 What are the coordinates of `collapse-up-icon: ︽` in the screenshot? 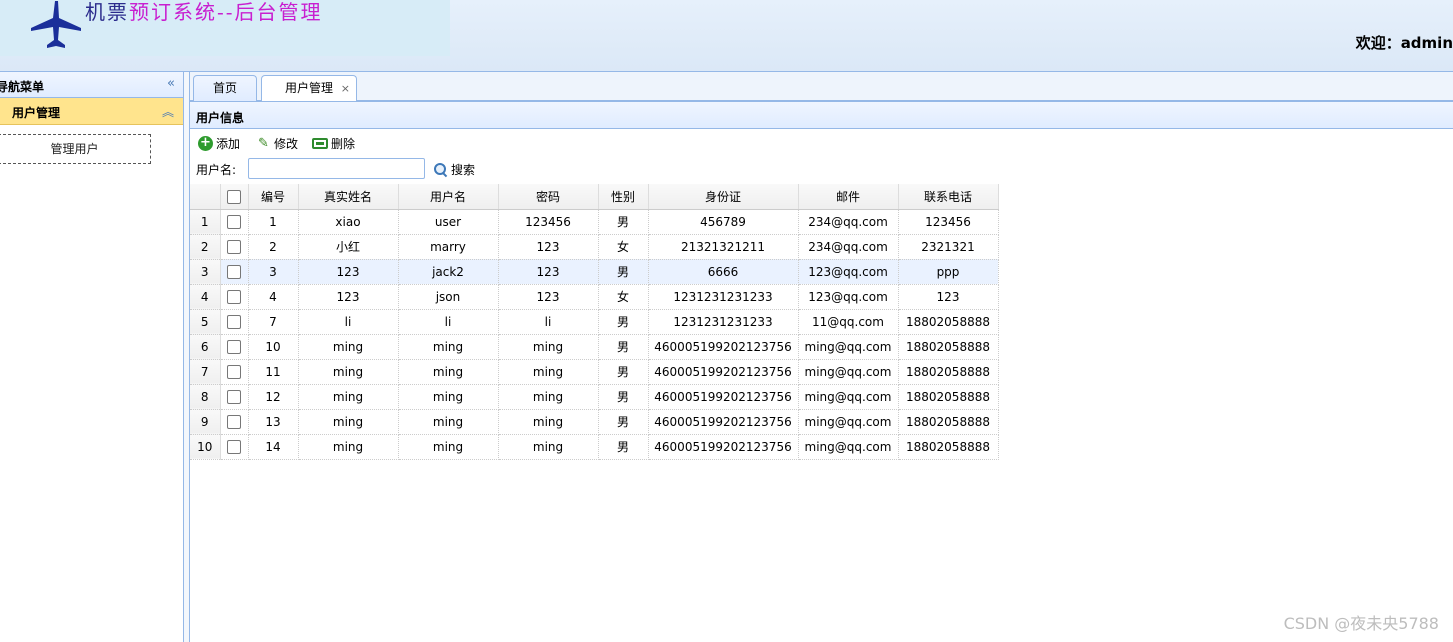 It's located at (168, 111).